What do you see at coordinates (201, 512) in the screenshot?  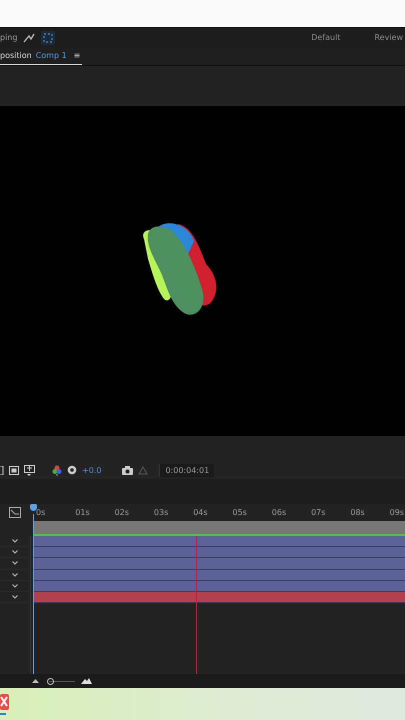 I see `ruler-label: 04s` at bounding box center [201, 512].